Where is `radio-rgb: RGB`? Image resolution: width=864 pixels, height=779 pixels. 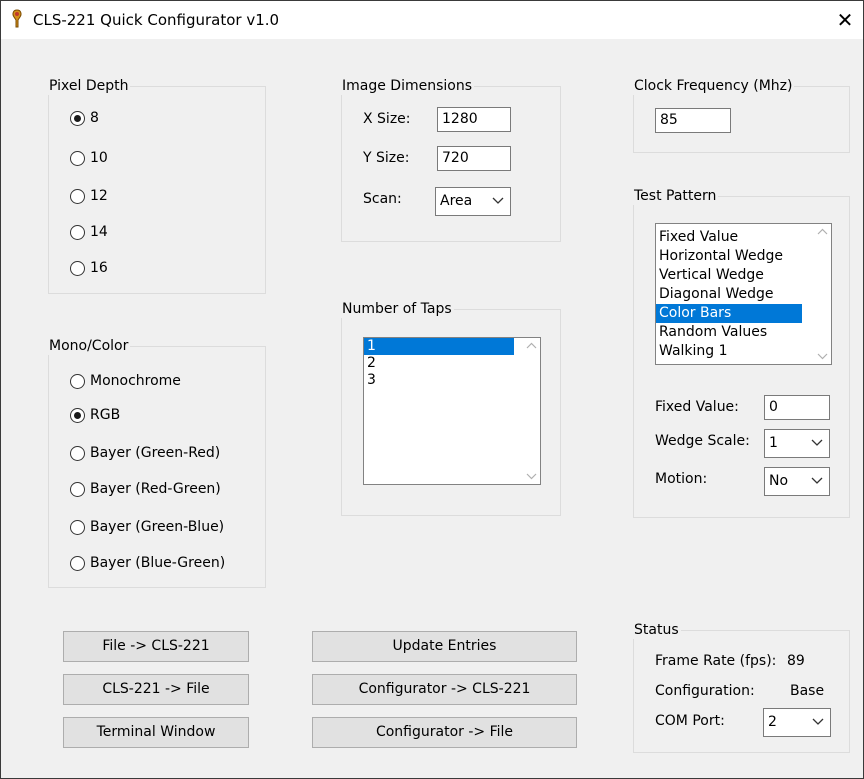
radio-rgb: RGB is located at coordinates (95, 415).